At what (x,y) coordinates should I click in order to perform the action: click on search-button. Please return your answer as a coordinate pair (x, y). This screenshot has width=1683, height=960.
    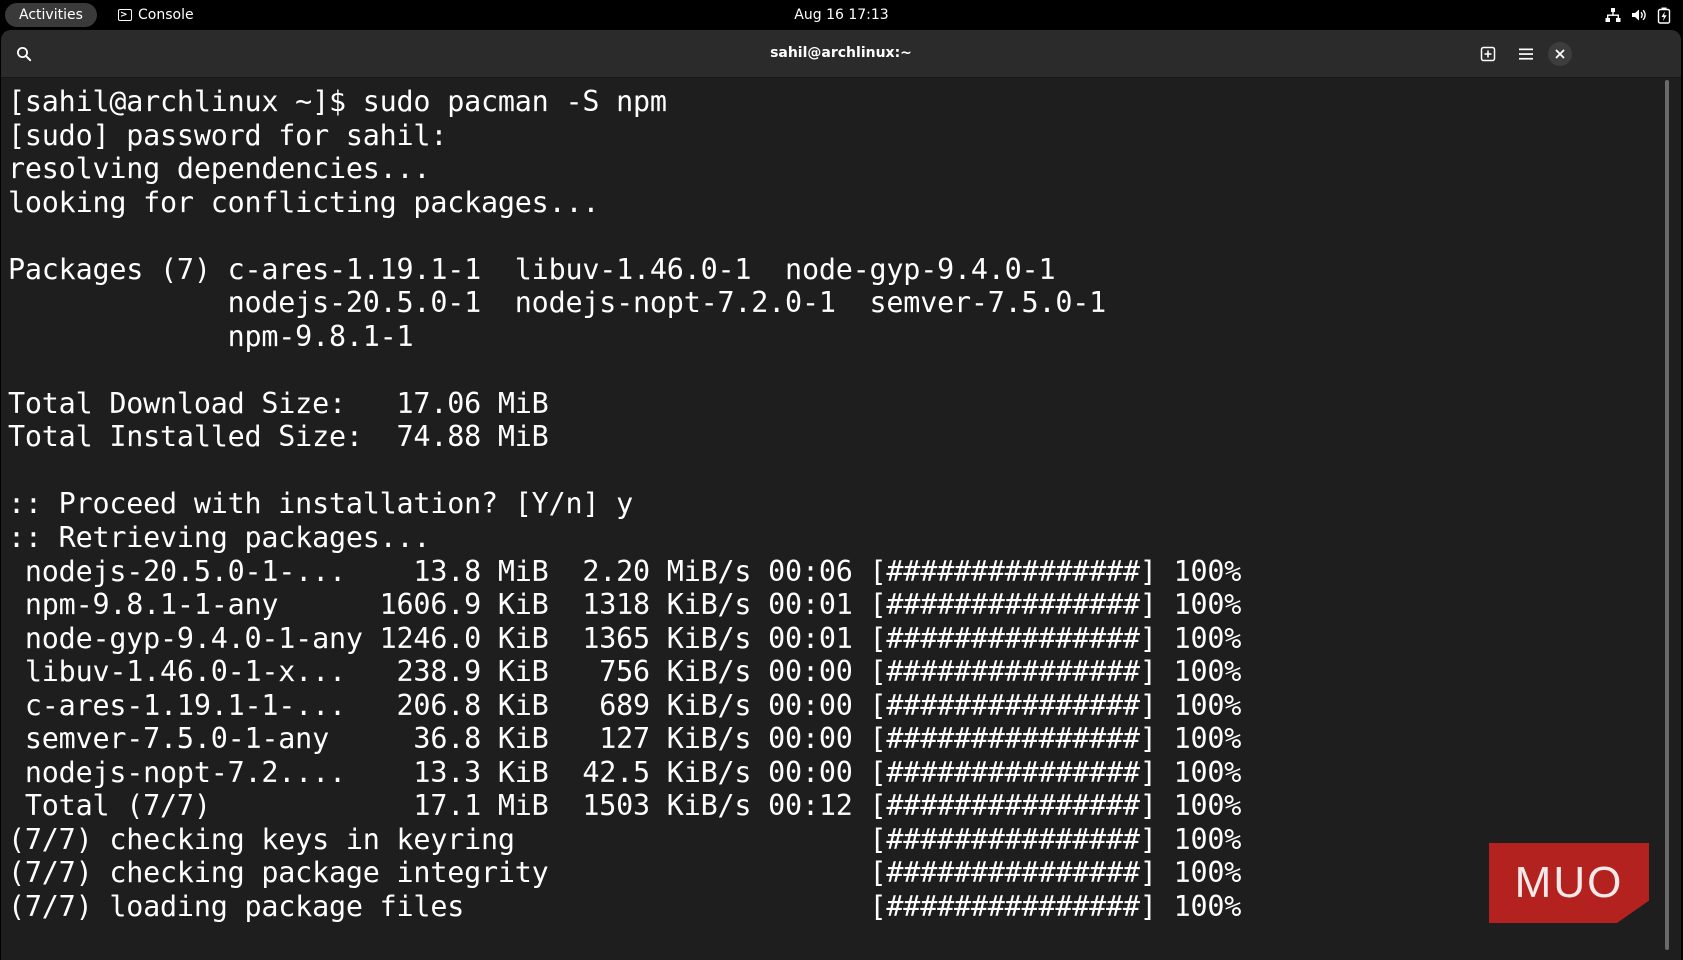
    Looking at the image, I should click on (24, 54).